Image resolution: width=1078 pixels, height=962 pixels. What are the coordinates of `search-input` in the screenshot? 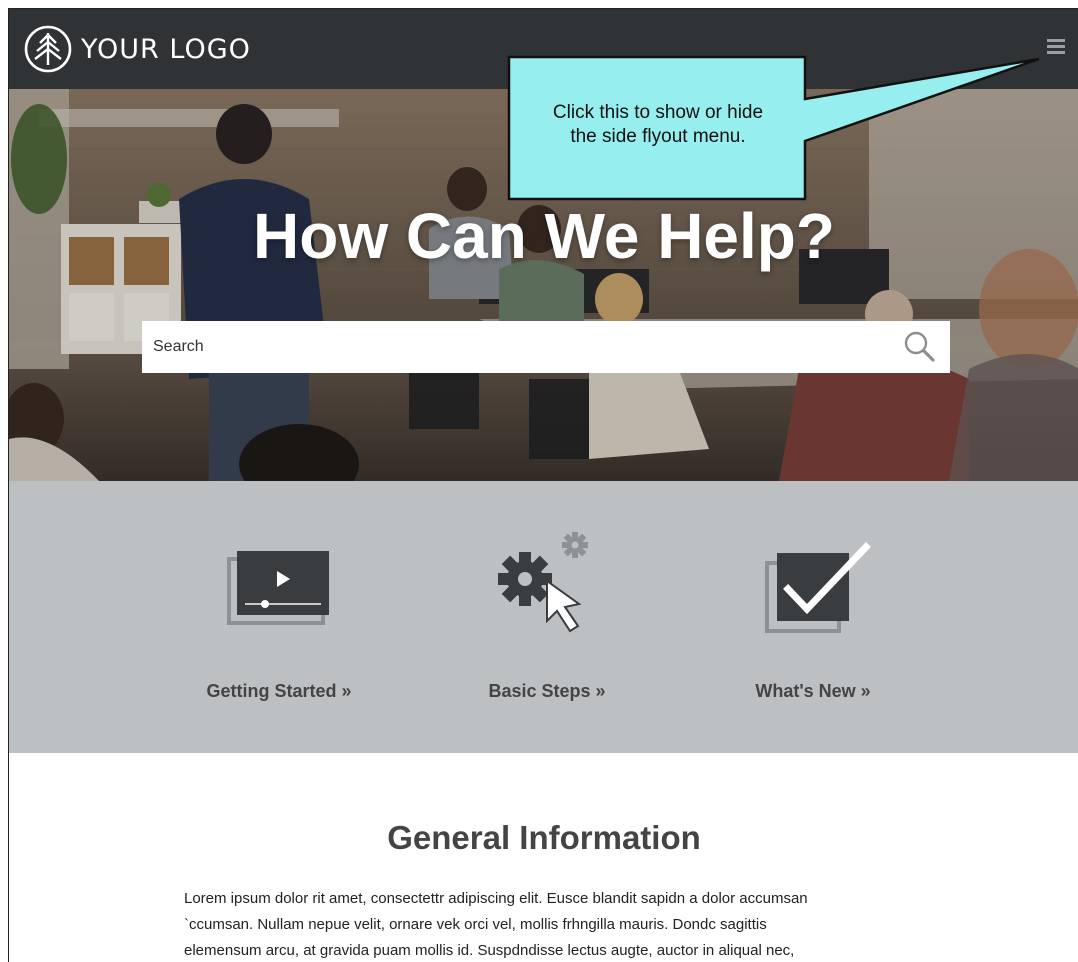 It's located at (517, 347).